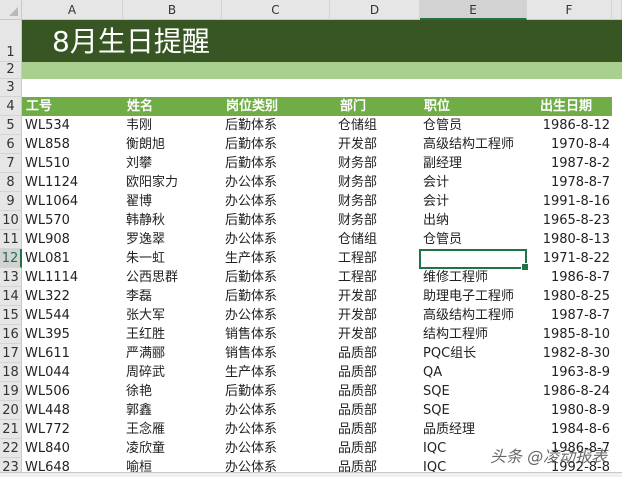 The height and width of the screenshot is (477, 622). What do you see at coordinates (11, 88) in the screenshot?
I see `row-header-3: 3` at bounding box center [11, 88].